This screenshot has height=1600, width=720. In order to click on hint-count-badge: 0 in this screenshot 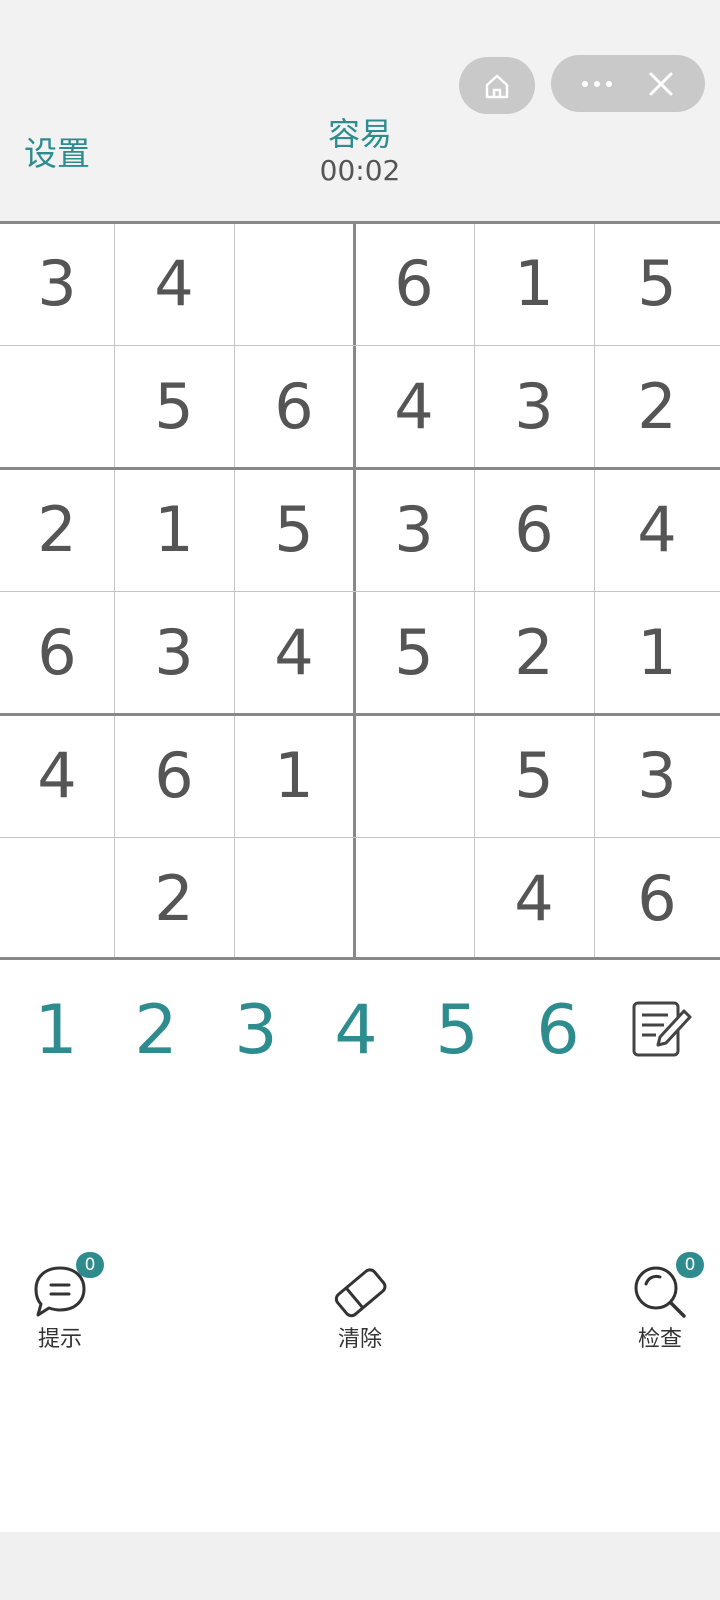, I will do `click(90, 1265)`.